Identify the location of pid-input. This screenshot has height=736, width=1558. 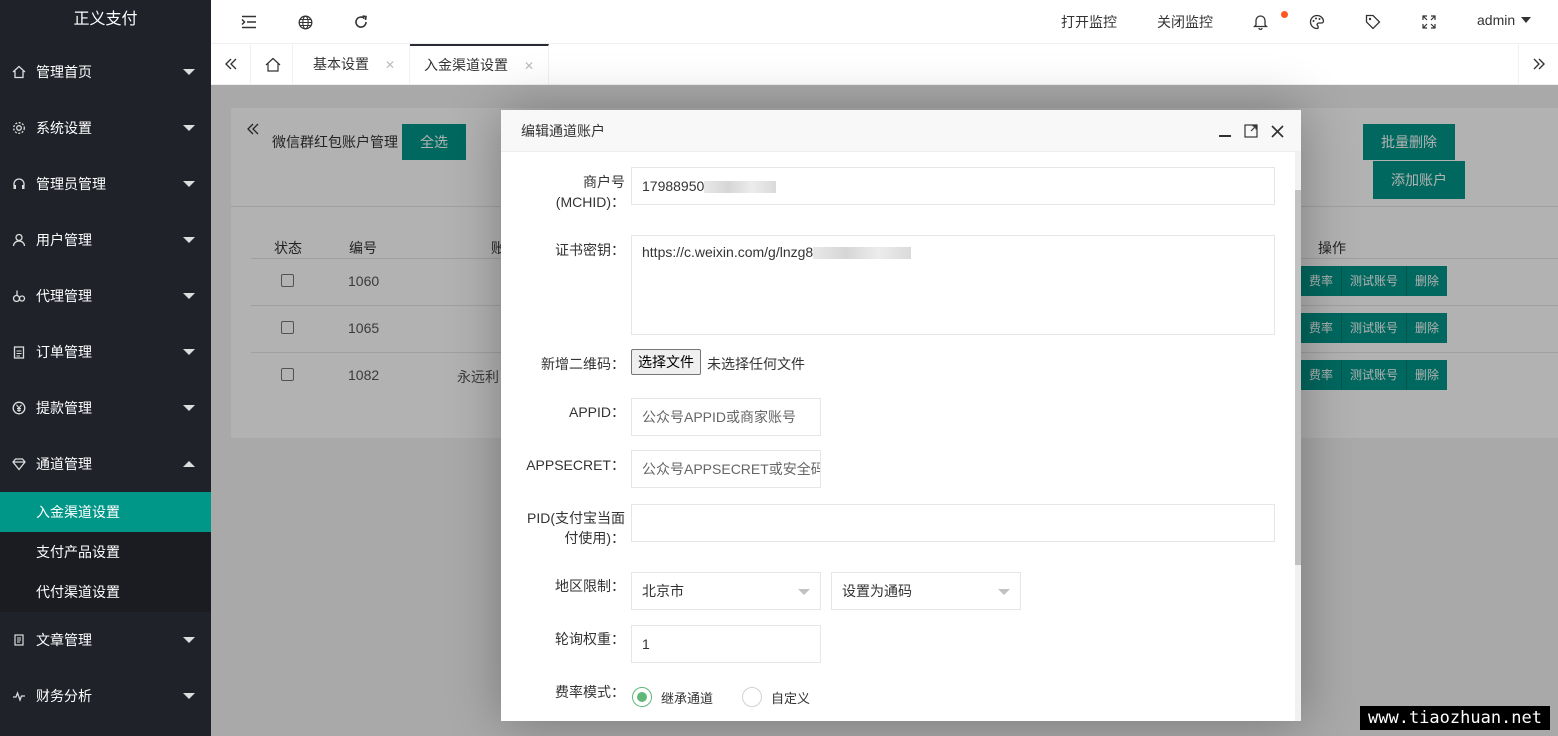
(953, 523).